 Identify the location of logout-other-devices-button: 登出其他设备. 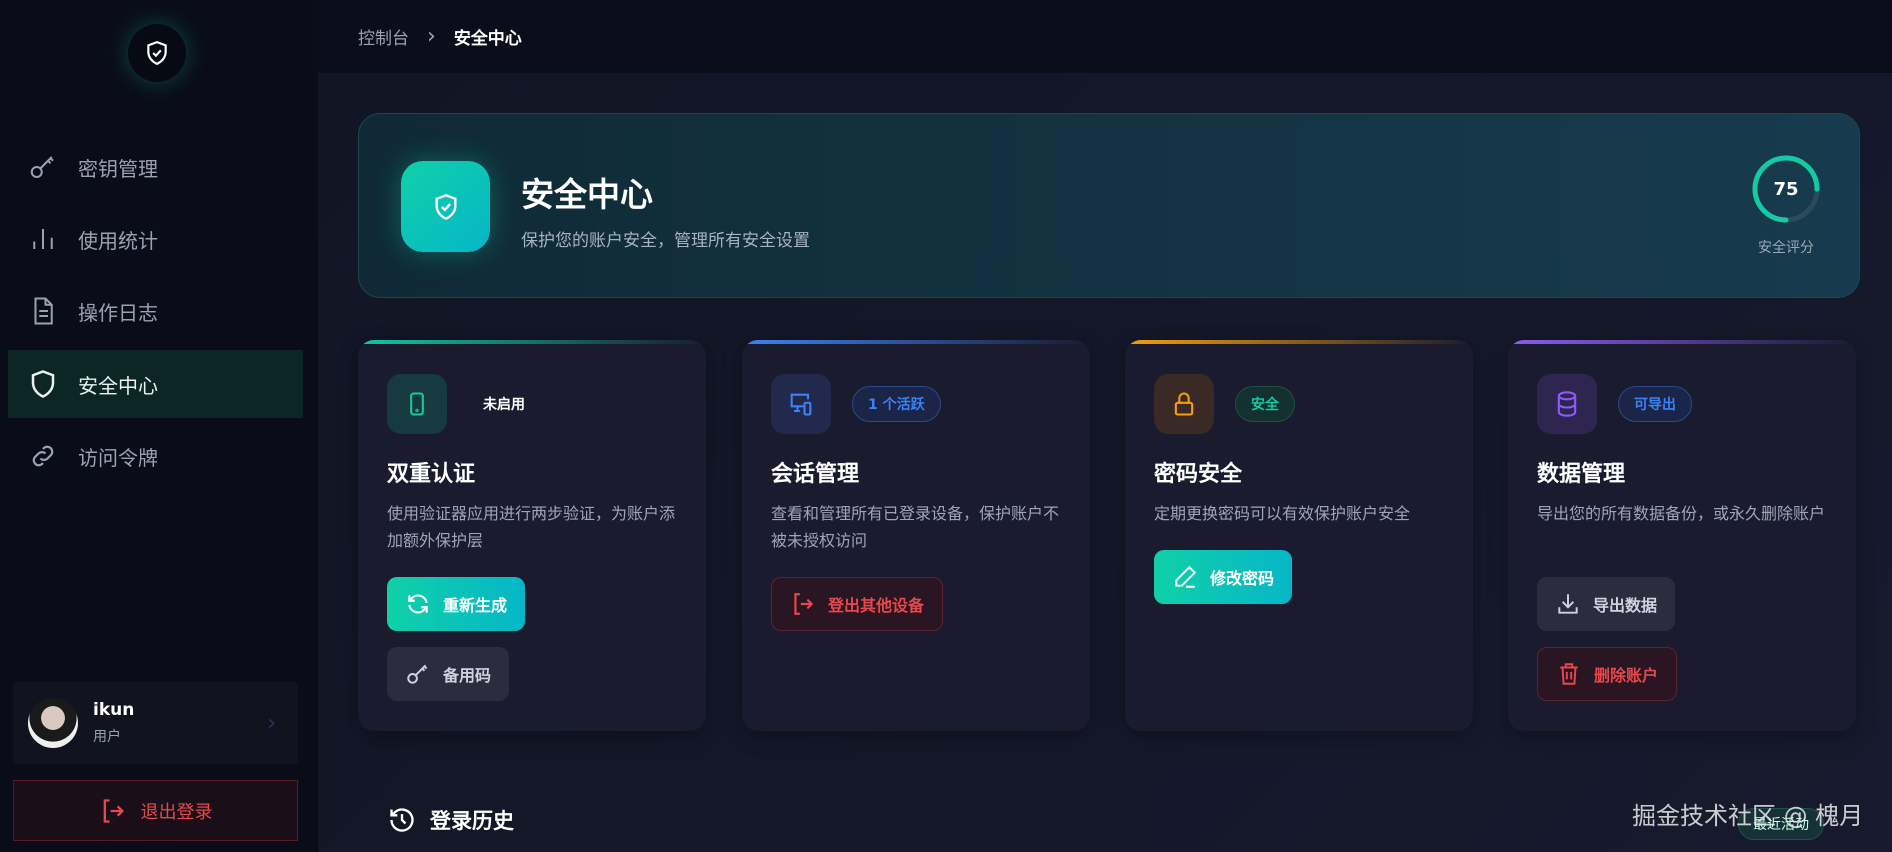
(857, 604).